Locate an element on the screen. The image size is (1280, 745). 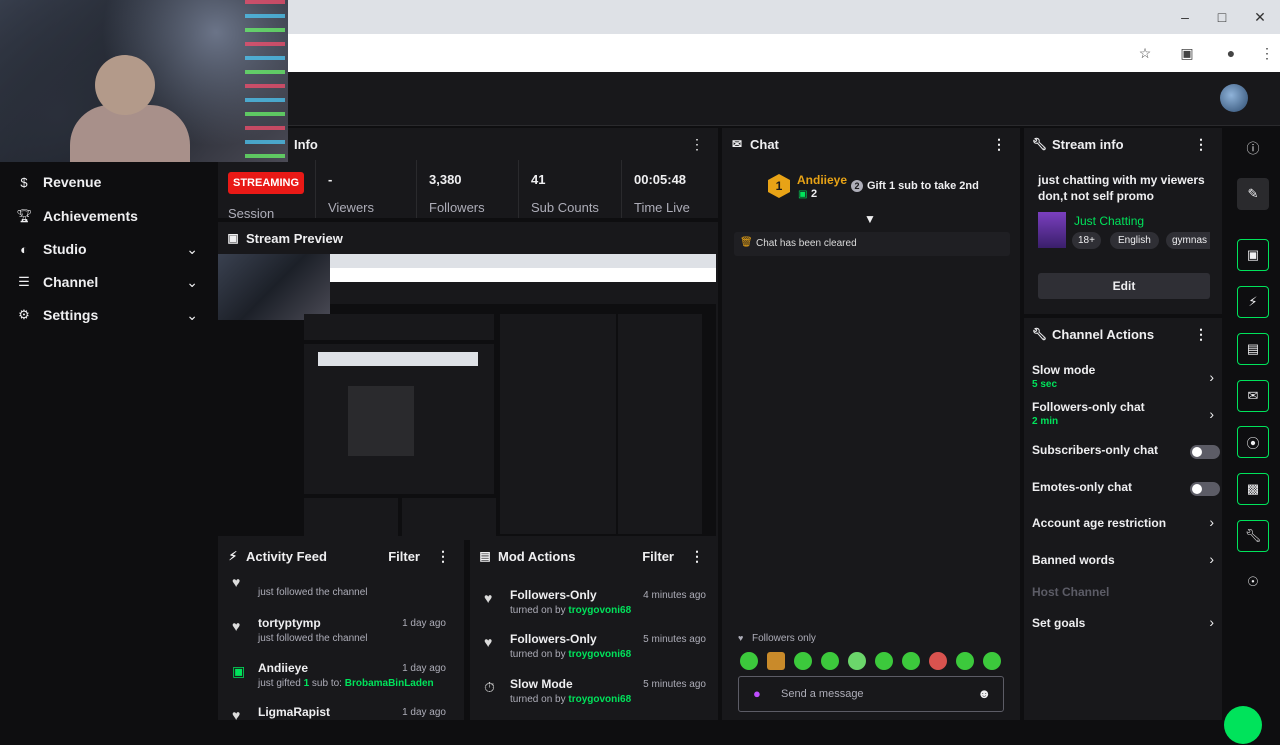
menu-dots-icon: ⋮ is located at coordinates (1267, 53).